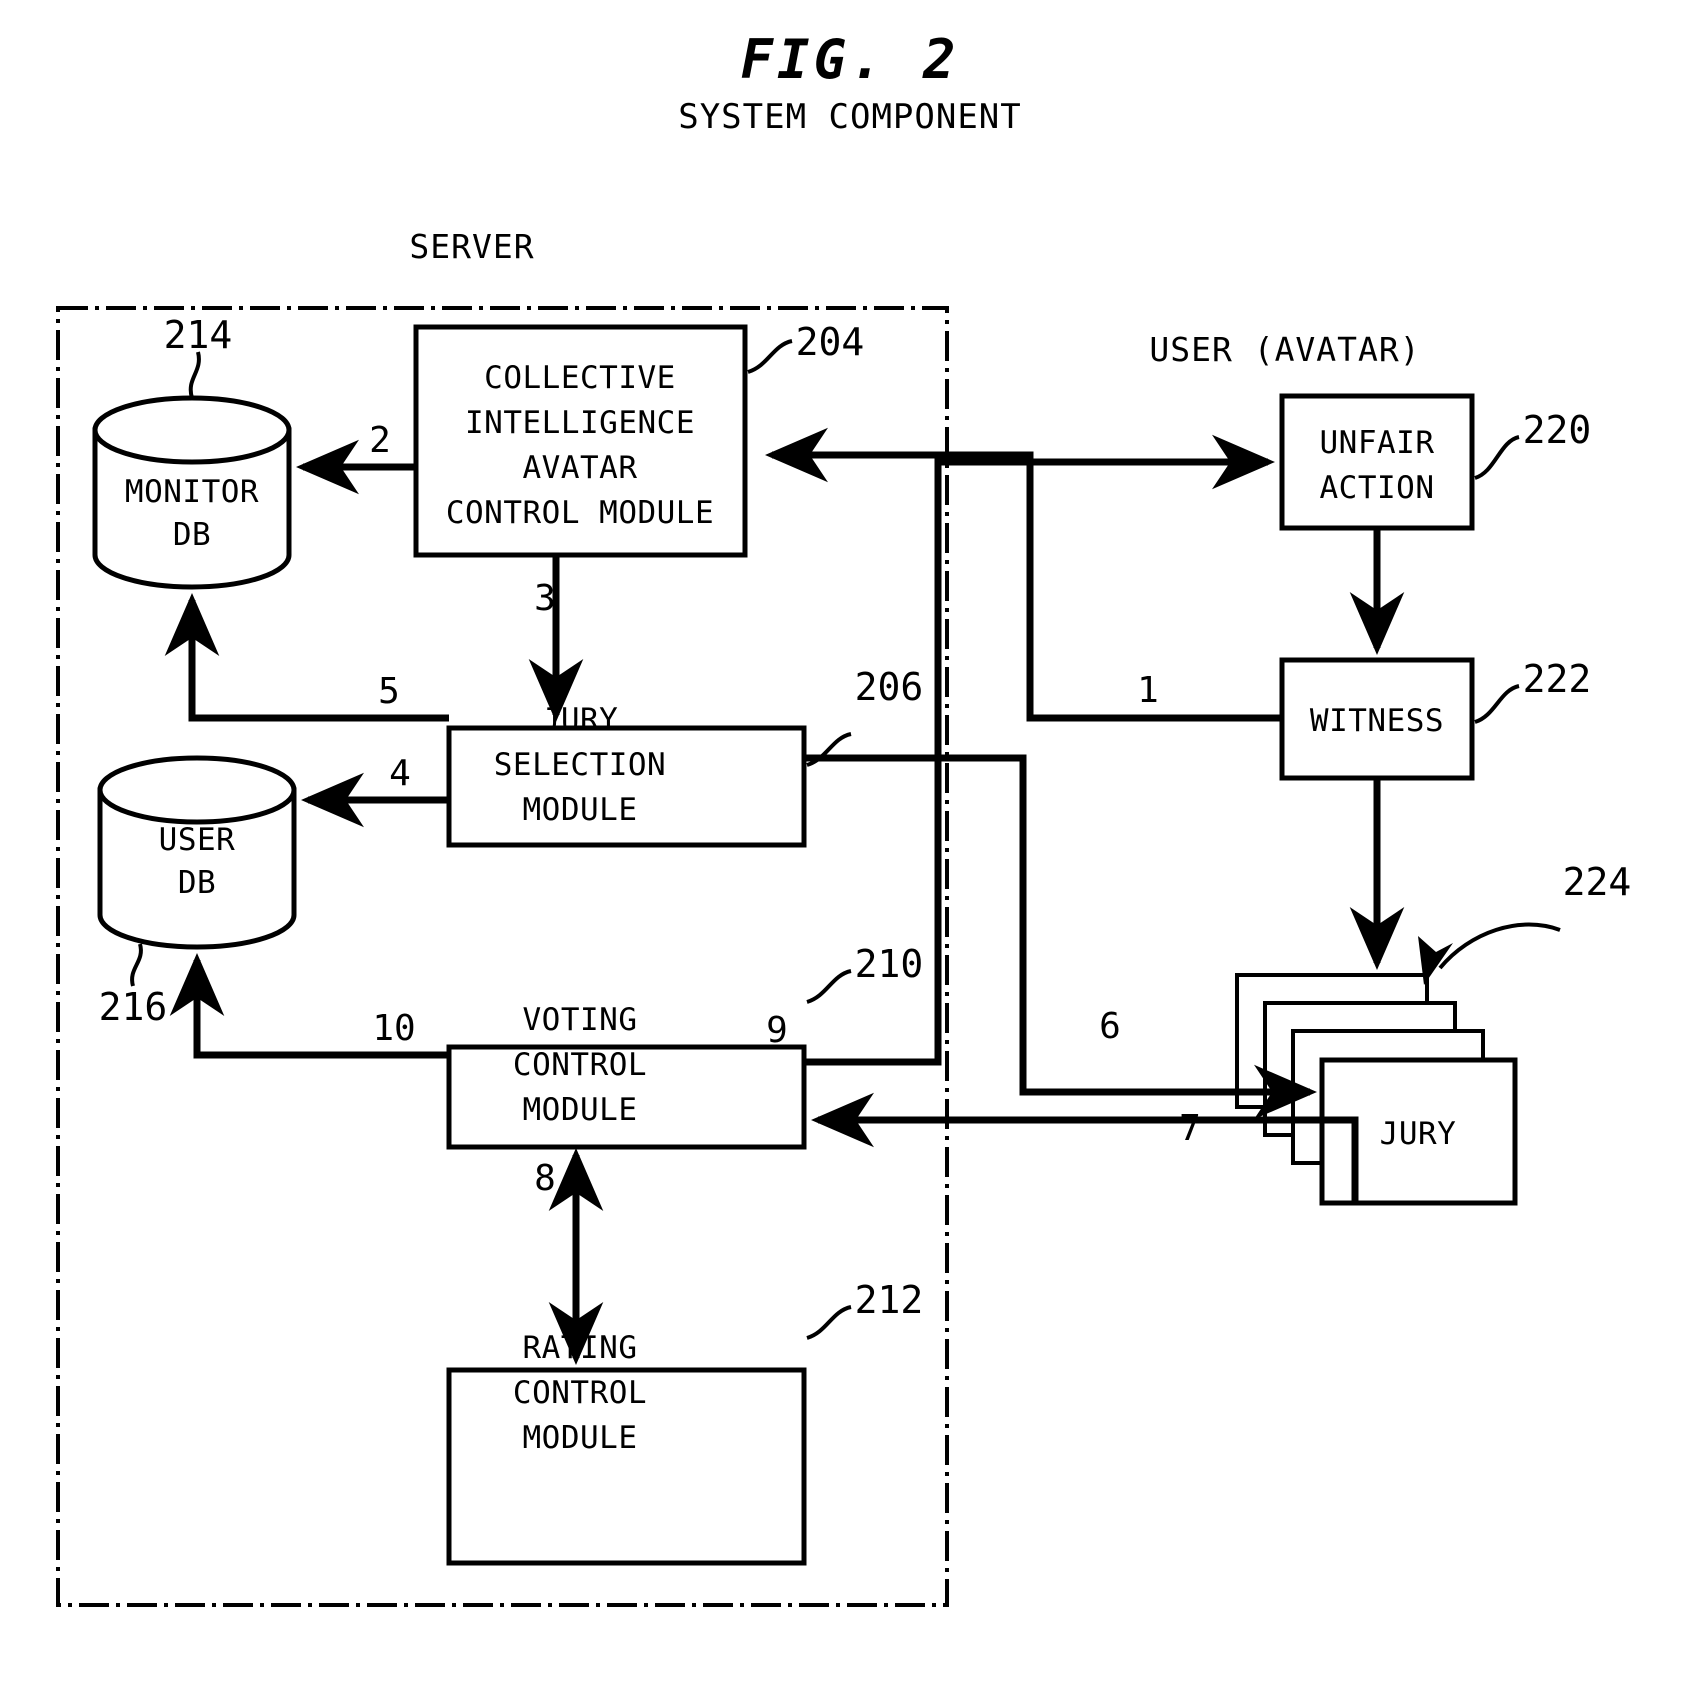  I want to click on jury-selection-label-1: JURY, so click(580, 720).